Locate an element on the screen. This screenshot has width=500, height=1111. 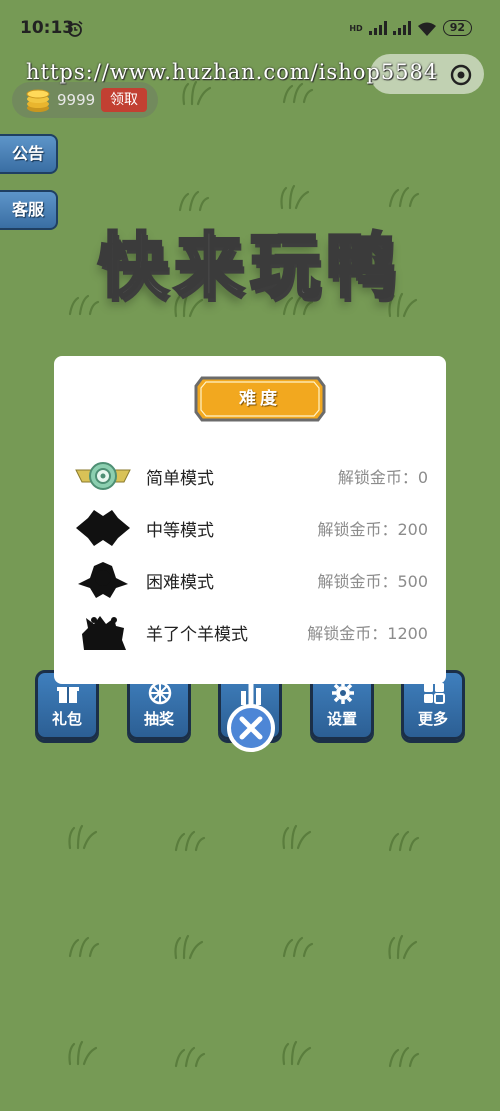
close-icon is located at coordinates (251, 728).